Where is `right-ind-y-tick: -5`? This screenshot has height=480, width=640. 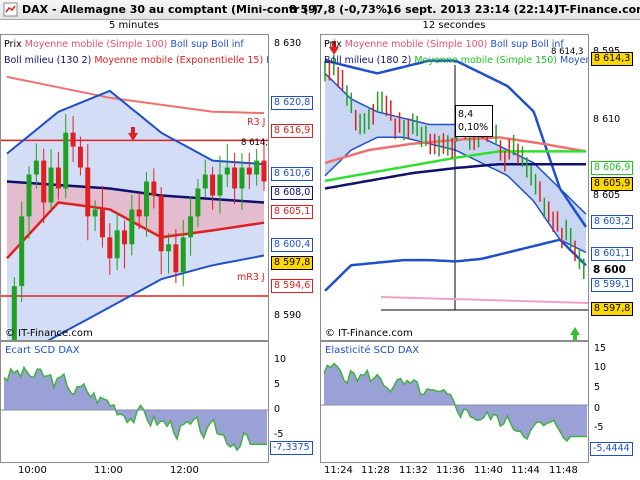
right-ind-y-tick: -5 is located at coordinates (599, 427).